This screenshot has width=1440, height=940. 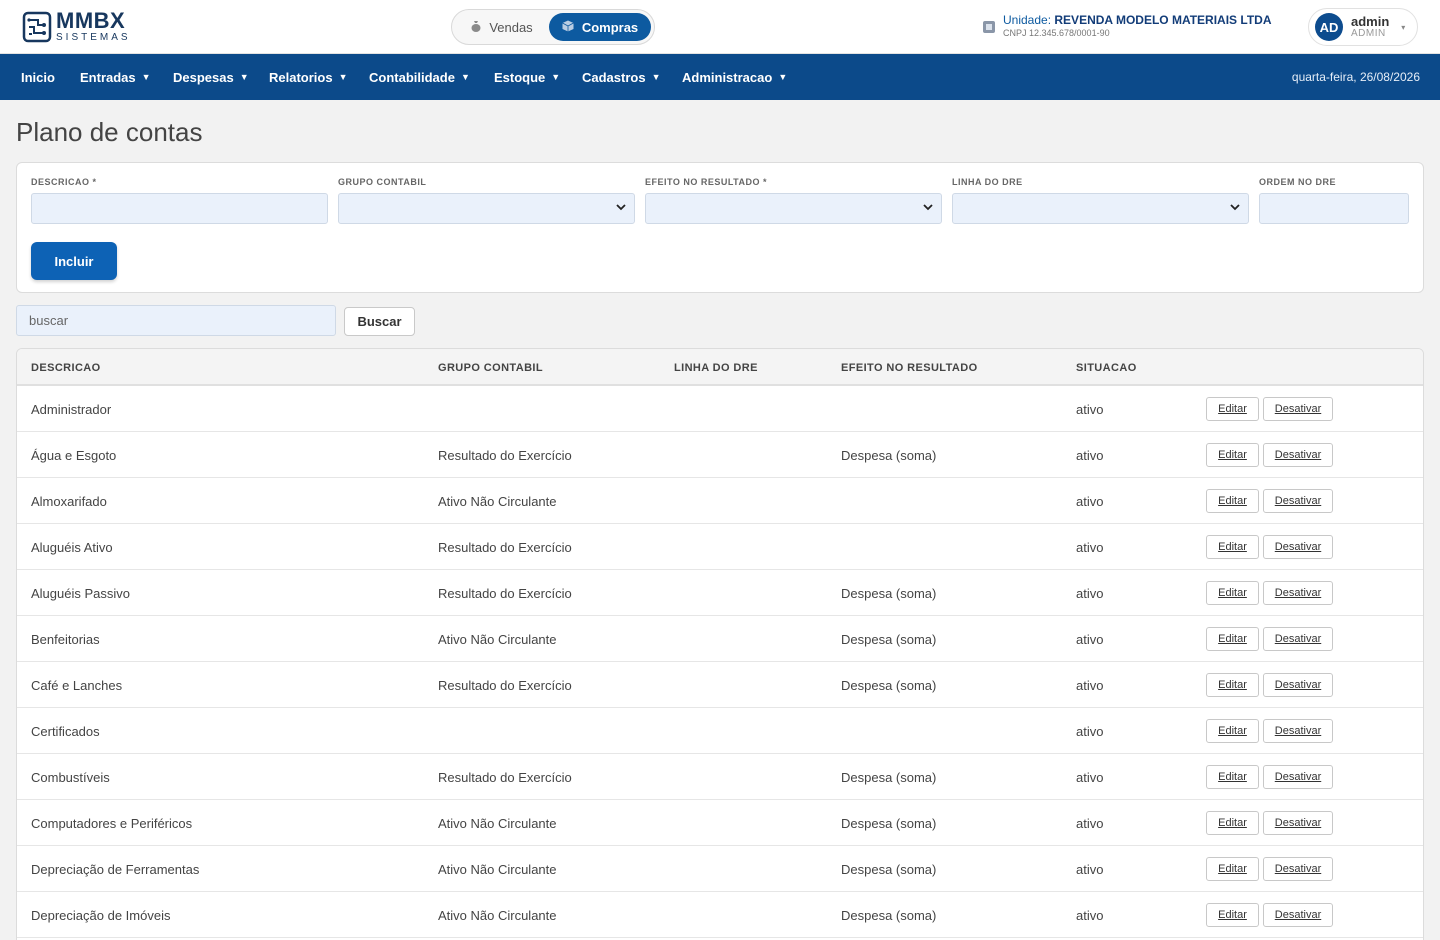 What do you see at coordinates (379, 321) in the screenshot?
I see `buscar-button: Buscar` at bounding box center [379, 321].